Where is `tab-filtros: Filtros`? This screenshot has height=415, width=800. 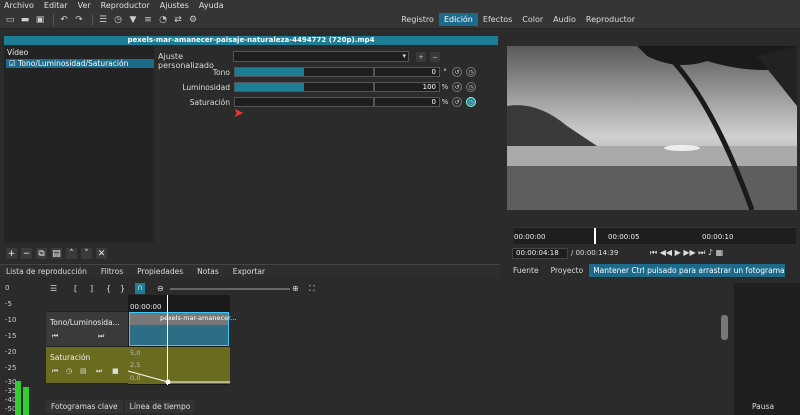
tab-filtros: Filtros is located at coordinates (112, 271).